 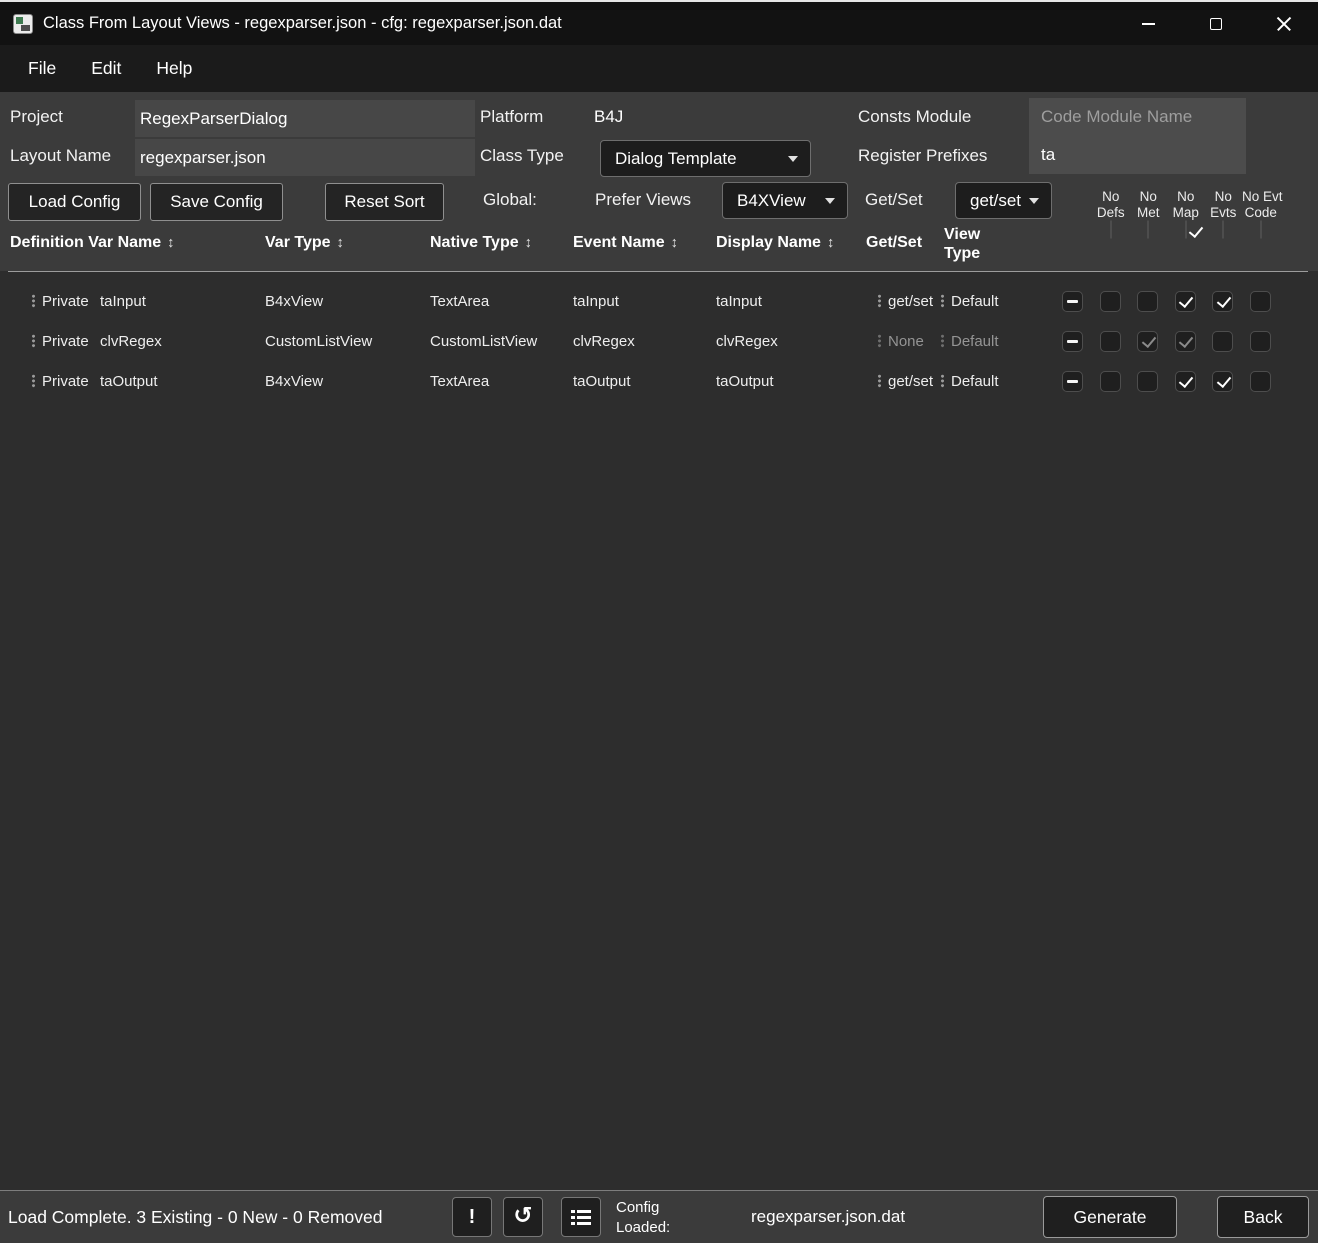 I want to click on generate-button: Generate, so click(x=1110, y=1217).